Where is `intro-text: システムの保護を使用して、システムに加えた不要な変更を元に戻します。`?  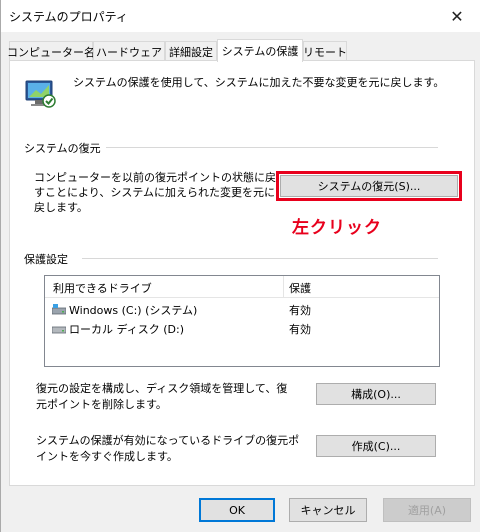
intro-text: システムの保護を使用して、システムに加えた不要な変更を元に戻します。 is located at coordinates (259, 82).